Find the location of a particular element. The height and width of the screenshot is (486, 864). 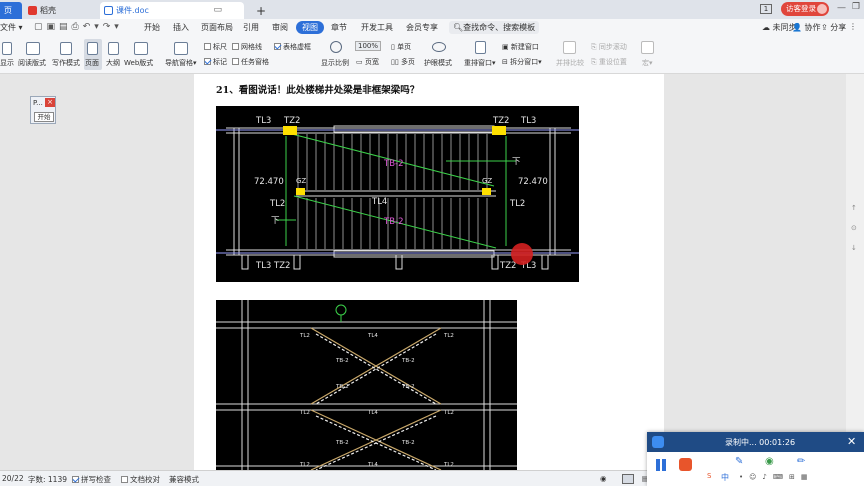

ruler-check is located at coordinates (207, 46).